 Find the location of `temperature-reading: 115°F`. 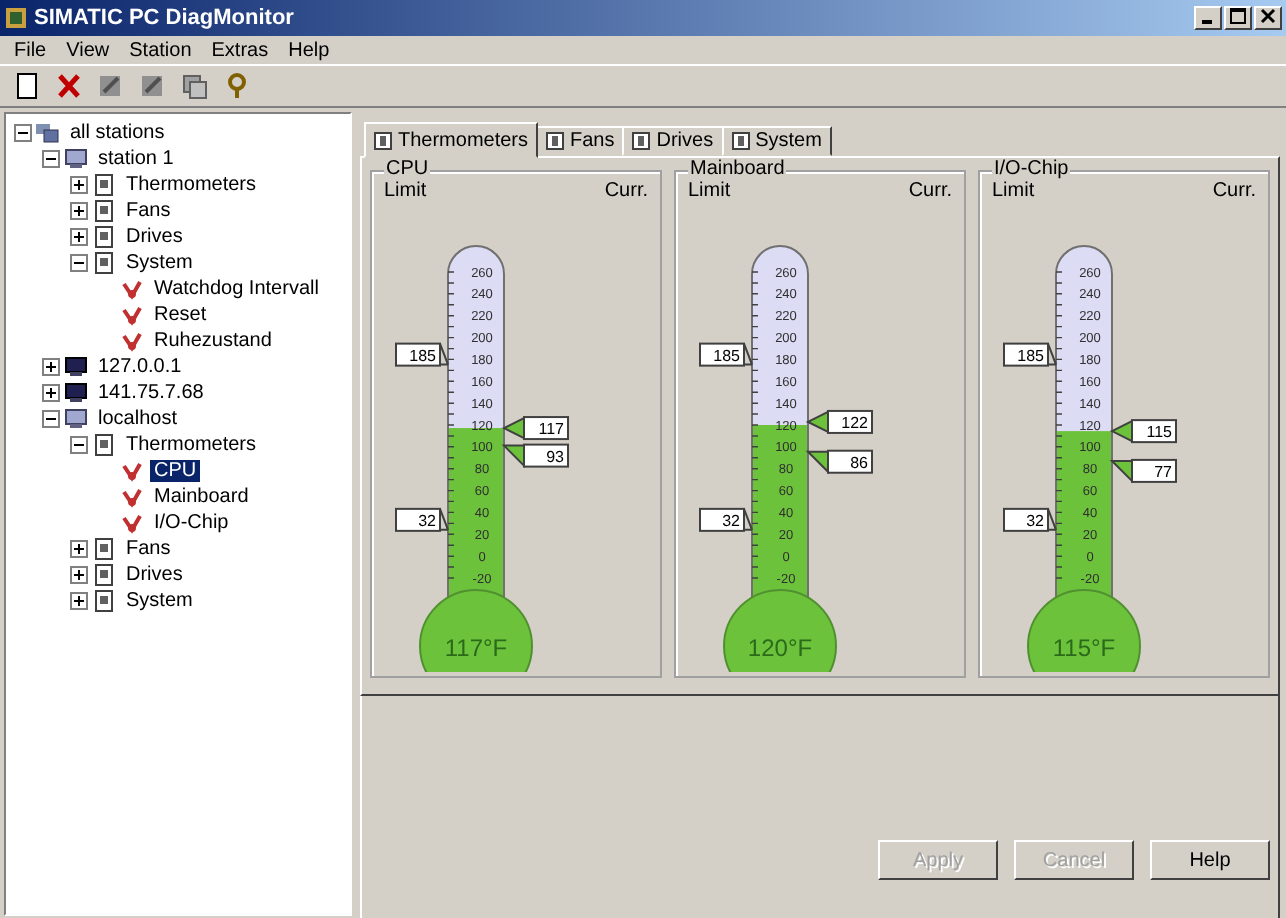

temperature-reading: 115°F is located at coordinates (1084, 648).